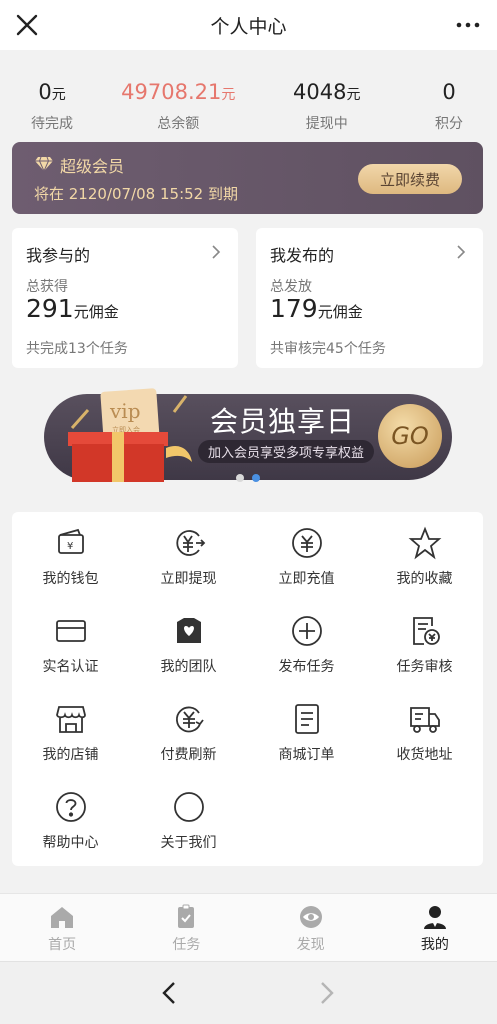 The width and height of the screenshot is (497, 1024). What do you see at coordinates (178, 108) in the screenshot?
I see `stat-balance: 49708.21元 总余额` at bounding box center [178, 108].